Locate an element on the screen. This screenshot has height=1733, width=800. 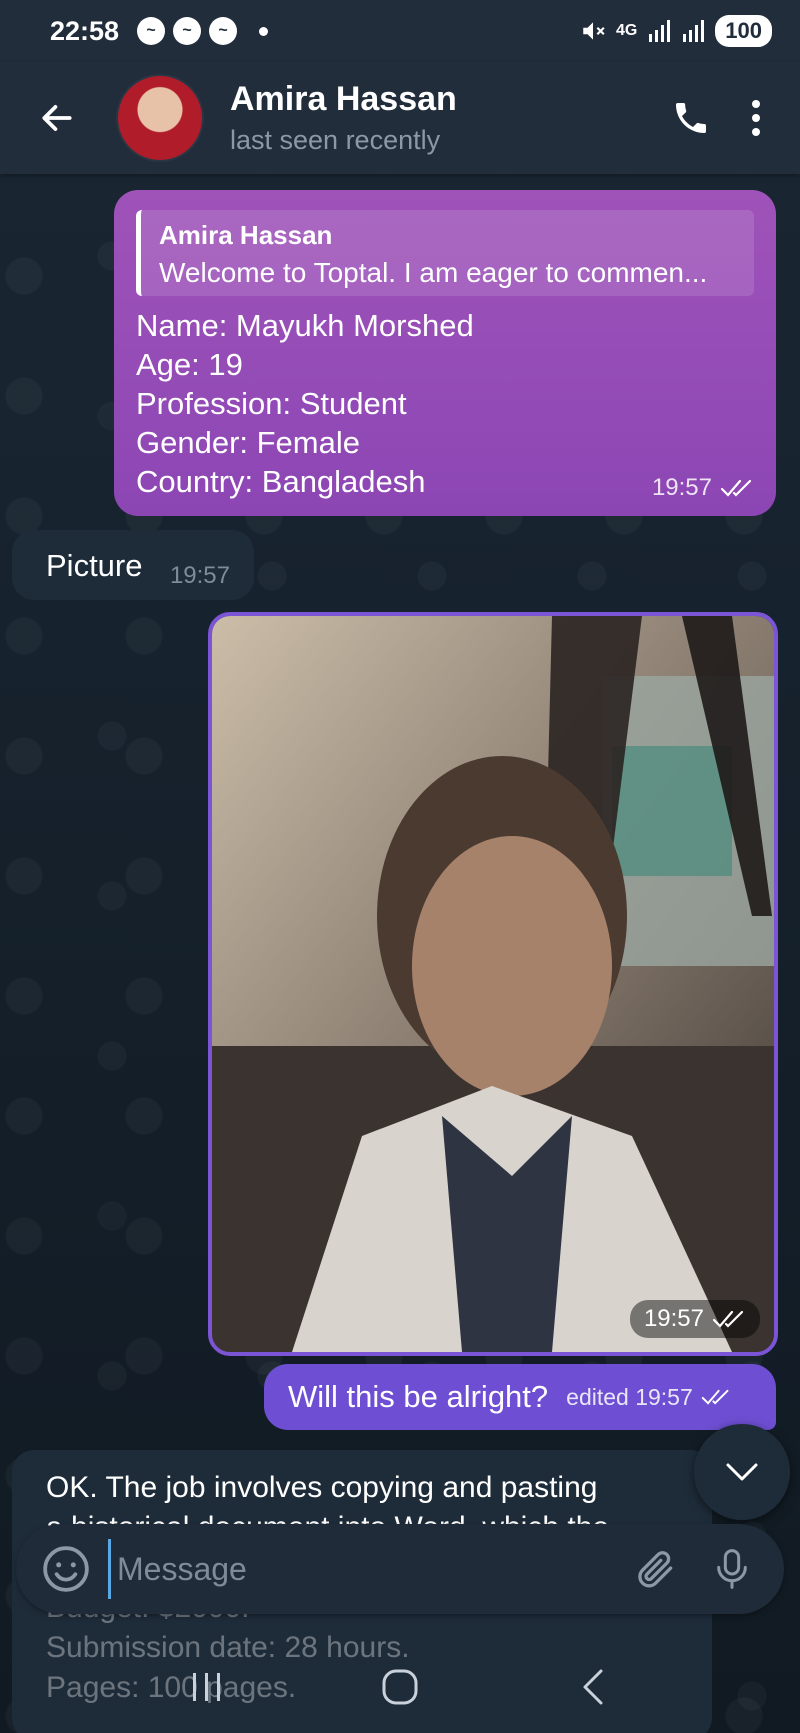
message-text: Will this be alright? is located at coordinates (418, 1396).